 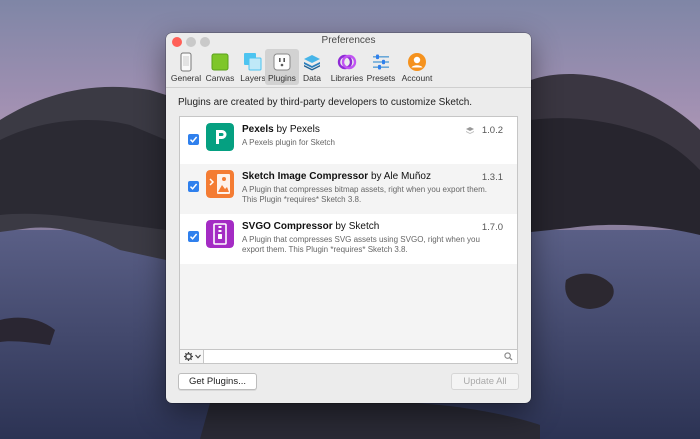 I want to click on tab-account-label: Account, so click(x=417, y=78).